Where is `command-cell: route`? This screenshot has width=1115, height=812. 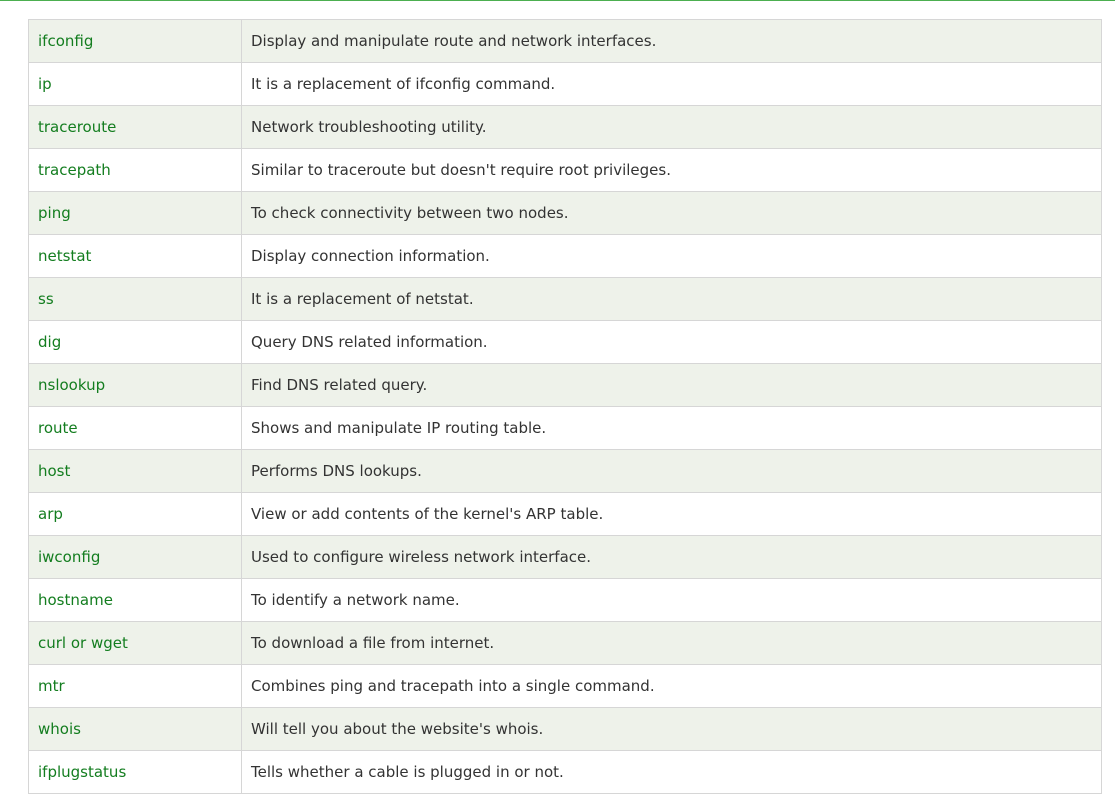 command-cell: route is located at coordinates (135, 428).